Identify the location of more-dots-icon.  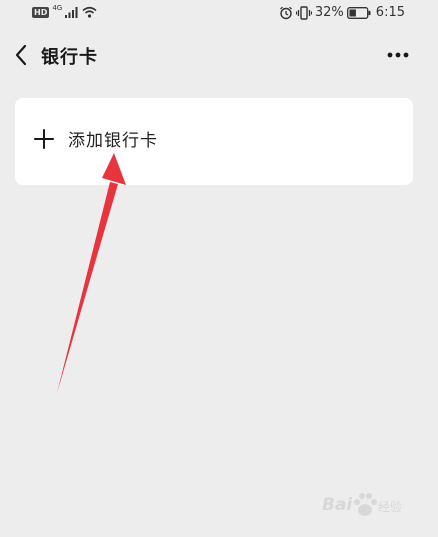
(398, 55).